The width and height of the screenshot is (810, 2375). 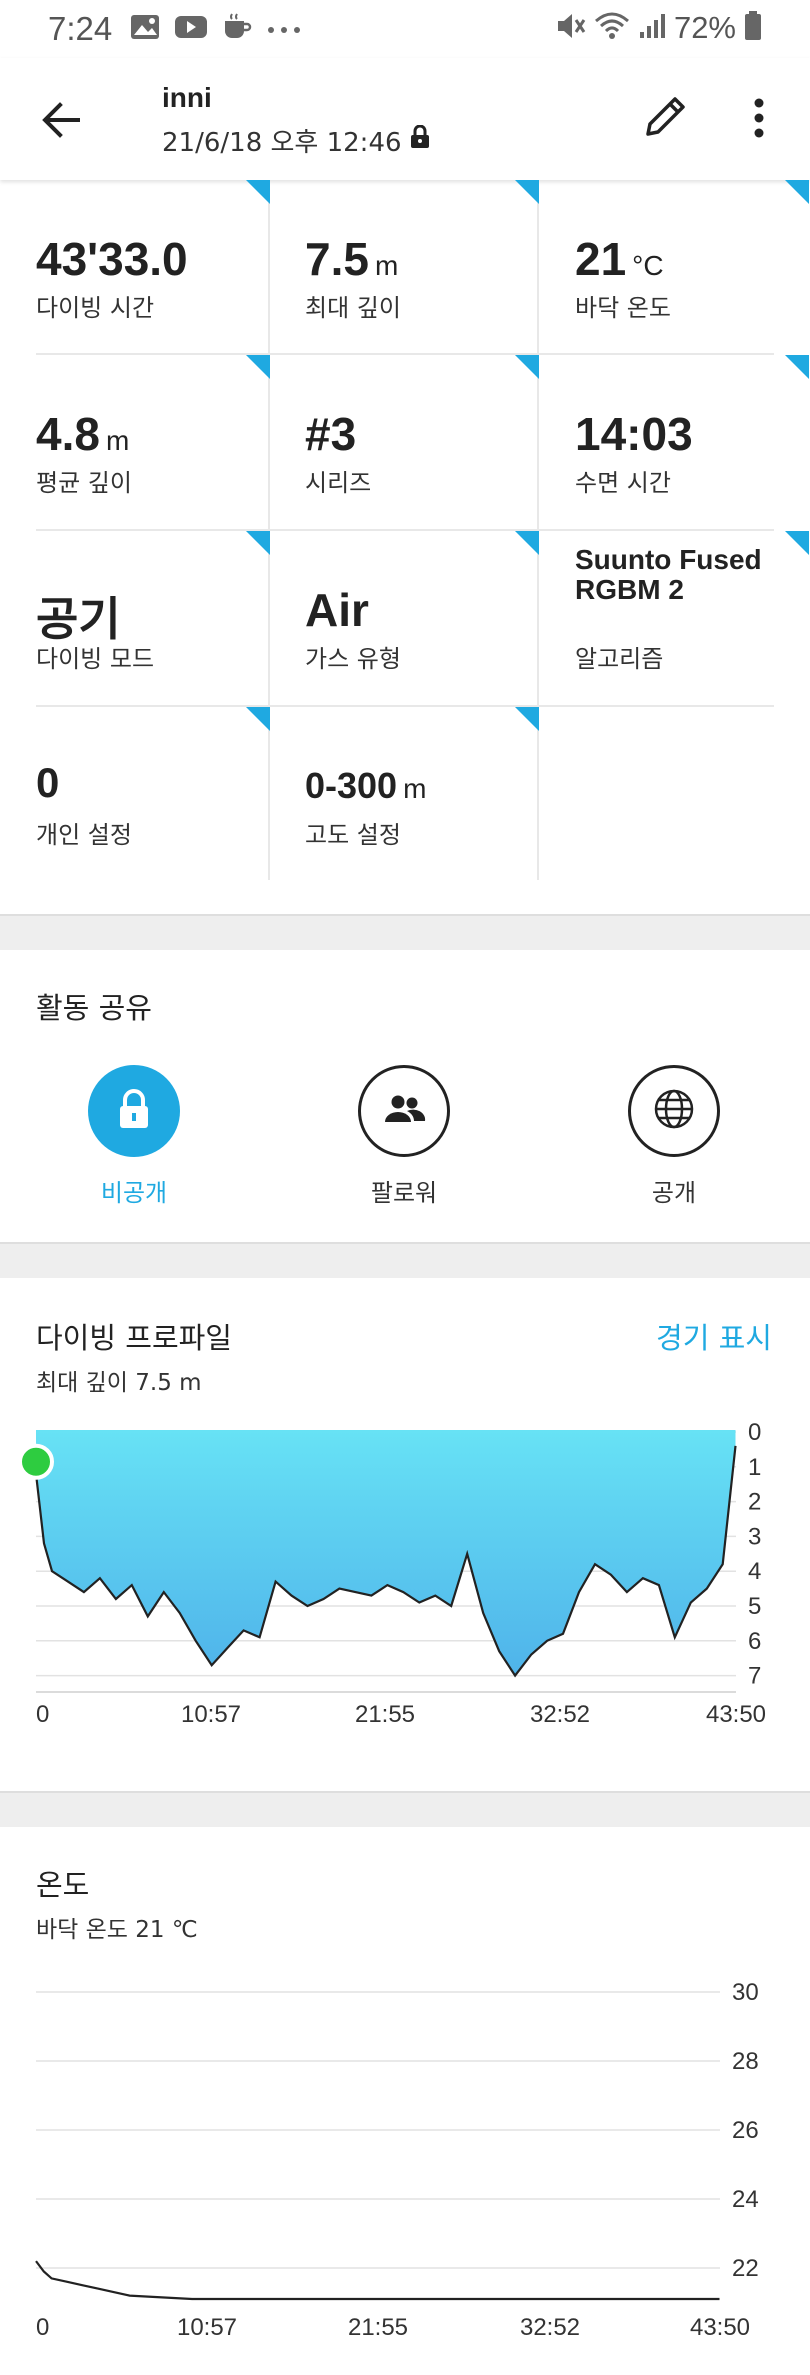 I want to click on temp-x-tick: 10:57, so click(x=207, y=2327).